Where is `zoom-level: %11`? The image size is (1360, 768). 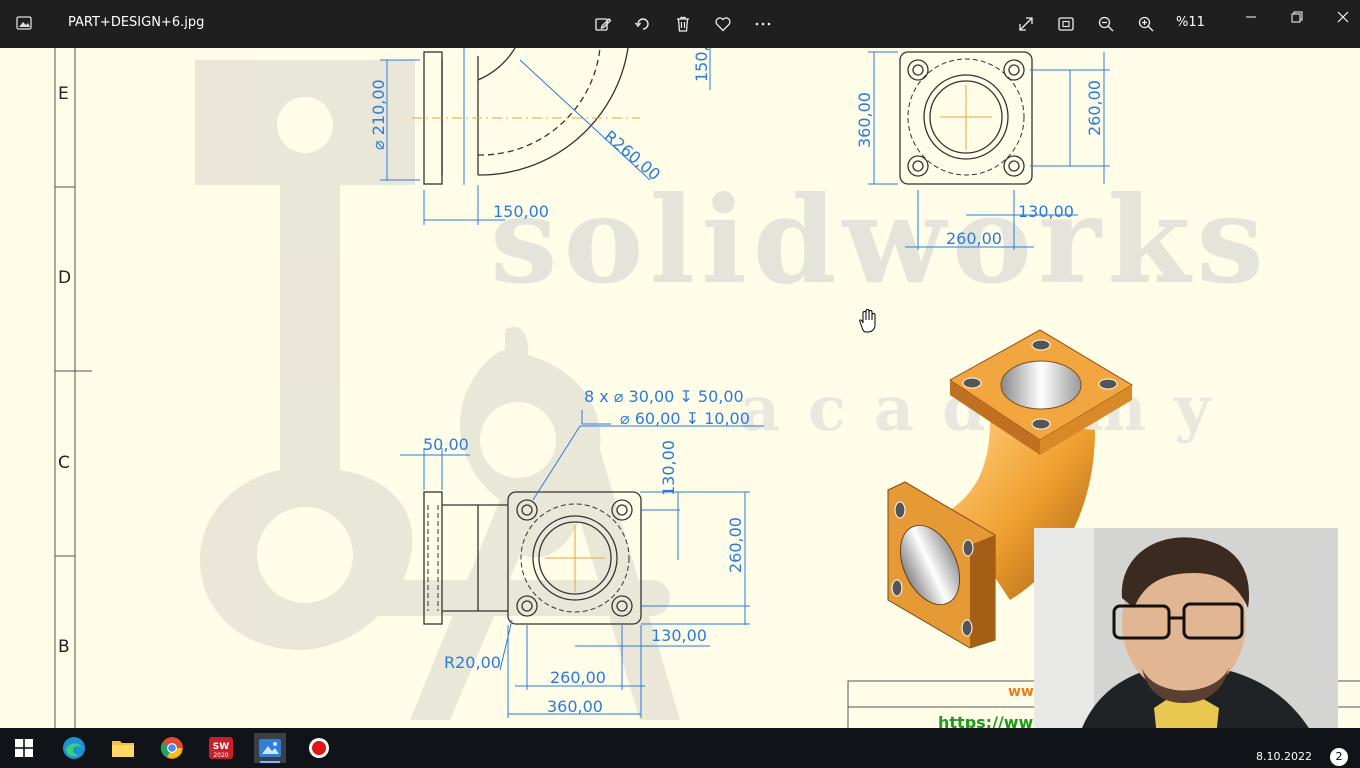
zoom-level: %11 is located at coordinates (1190, 22).